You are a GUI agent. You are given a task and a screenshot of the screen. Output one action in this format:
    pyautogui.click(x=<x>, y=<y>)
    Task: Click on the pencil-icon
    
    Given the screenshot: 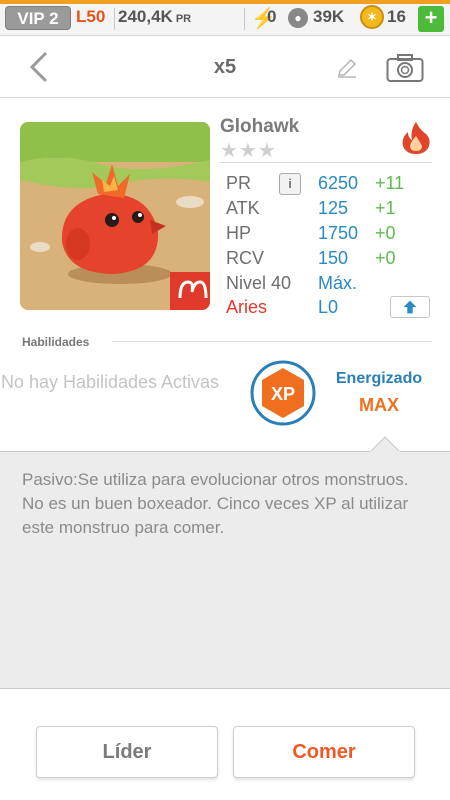 What is the action you would take?
    pyautogui.click(x=347, y=68)
    